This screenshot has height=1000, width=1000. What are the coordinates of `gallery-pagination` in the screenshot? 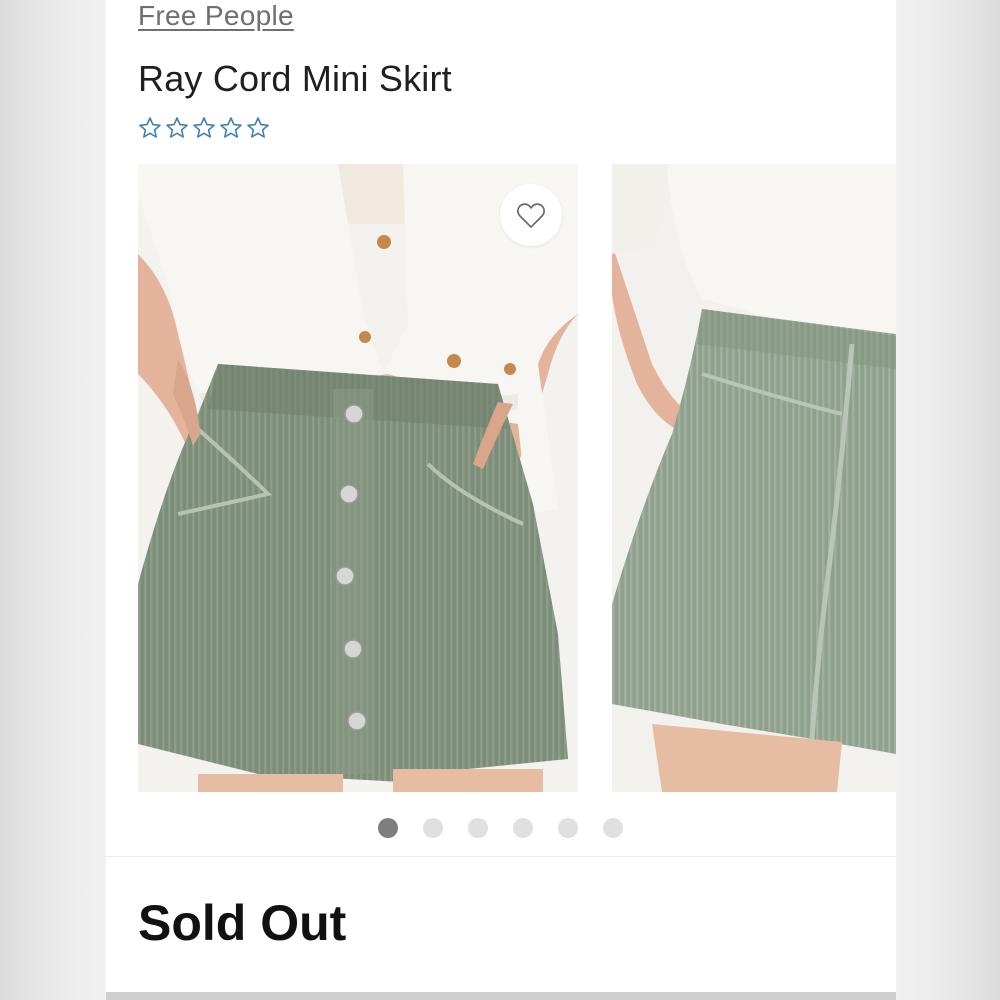 It's located at (500, 828).